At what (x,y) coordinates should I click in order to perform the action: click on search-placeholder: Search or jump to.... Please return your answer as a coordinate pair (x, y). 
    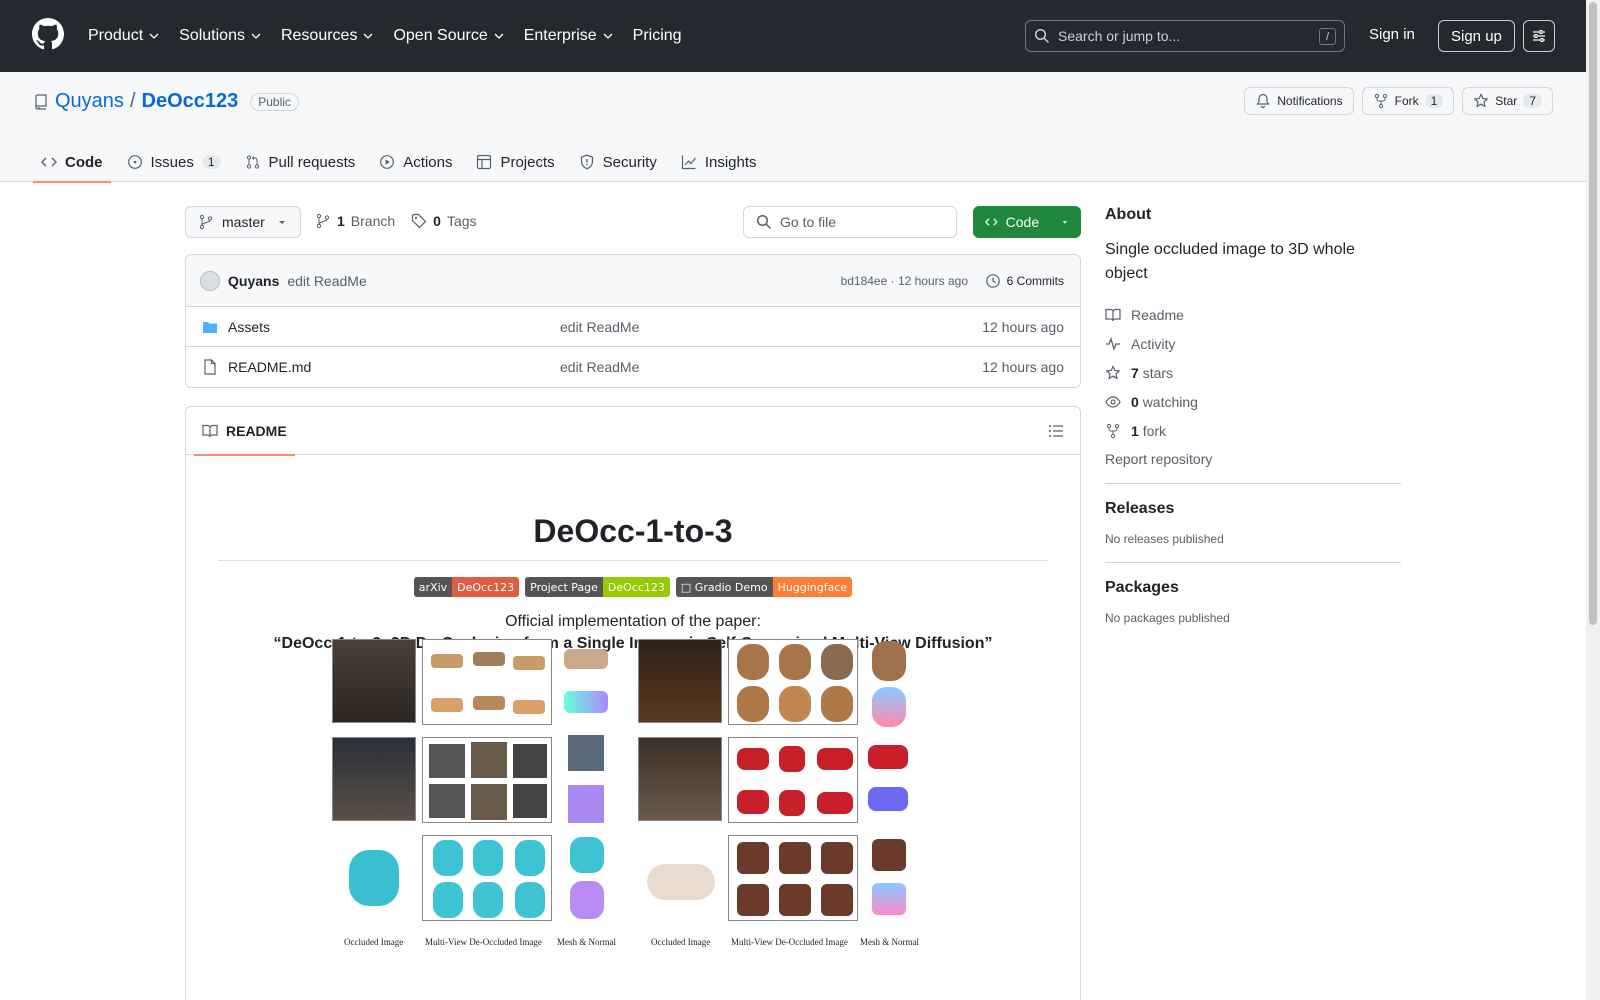
    Looking at the image, I should click on (1119, 36).